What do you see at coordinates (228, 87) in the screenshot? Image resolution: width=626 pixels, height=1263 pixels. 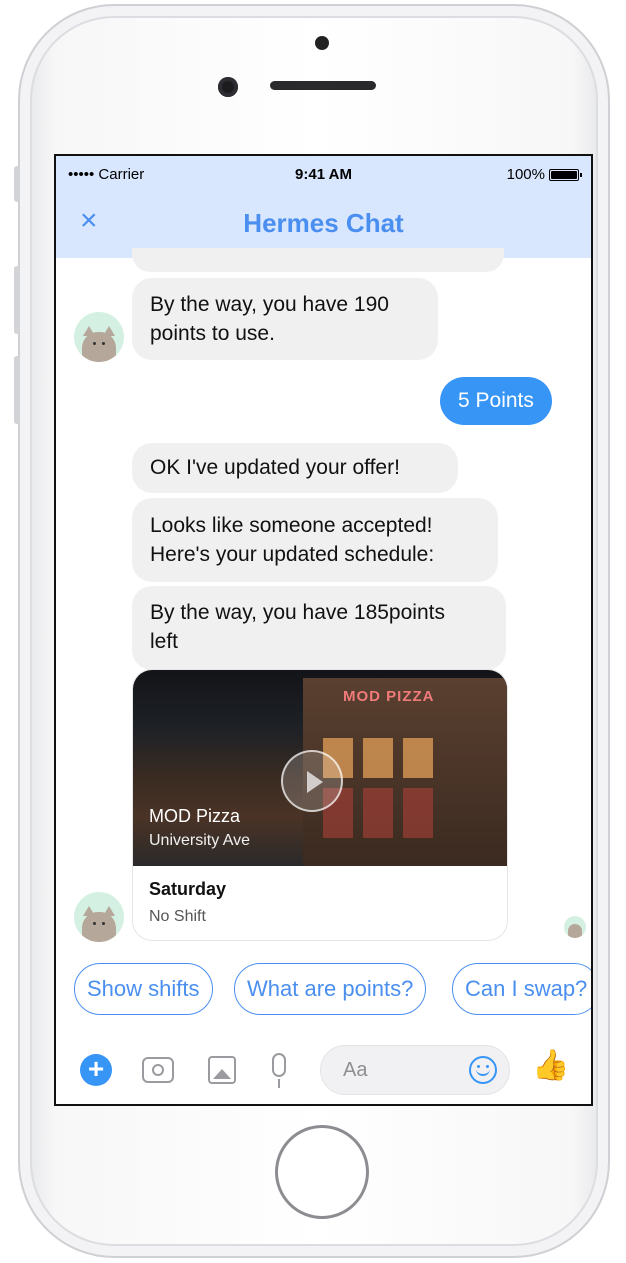 I see `front-camera` at bounding box center [228, 87].